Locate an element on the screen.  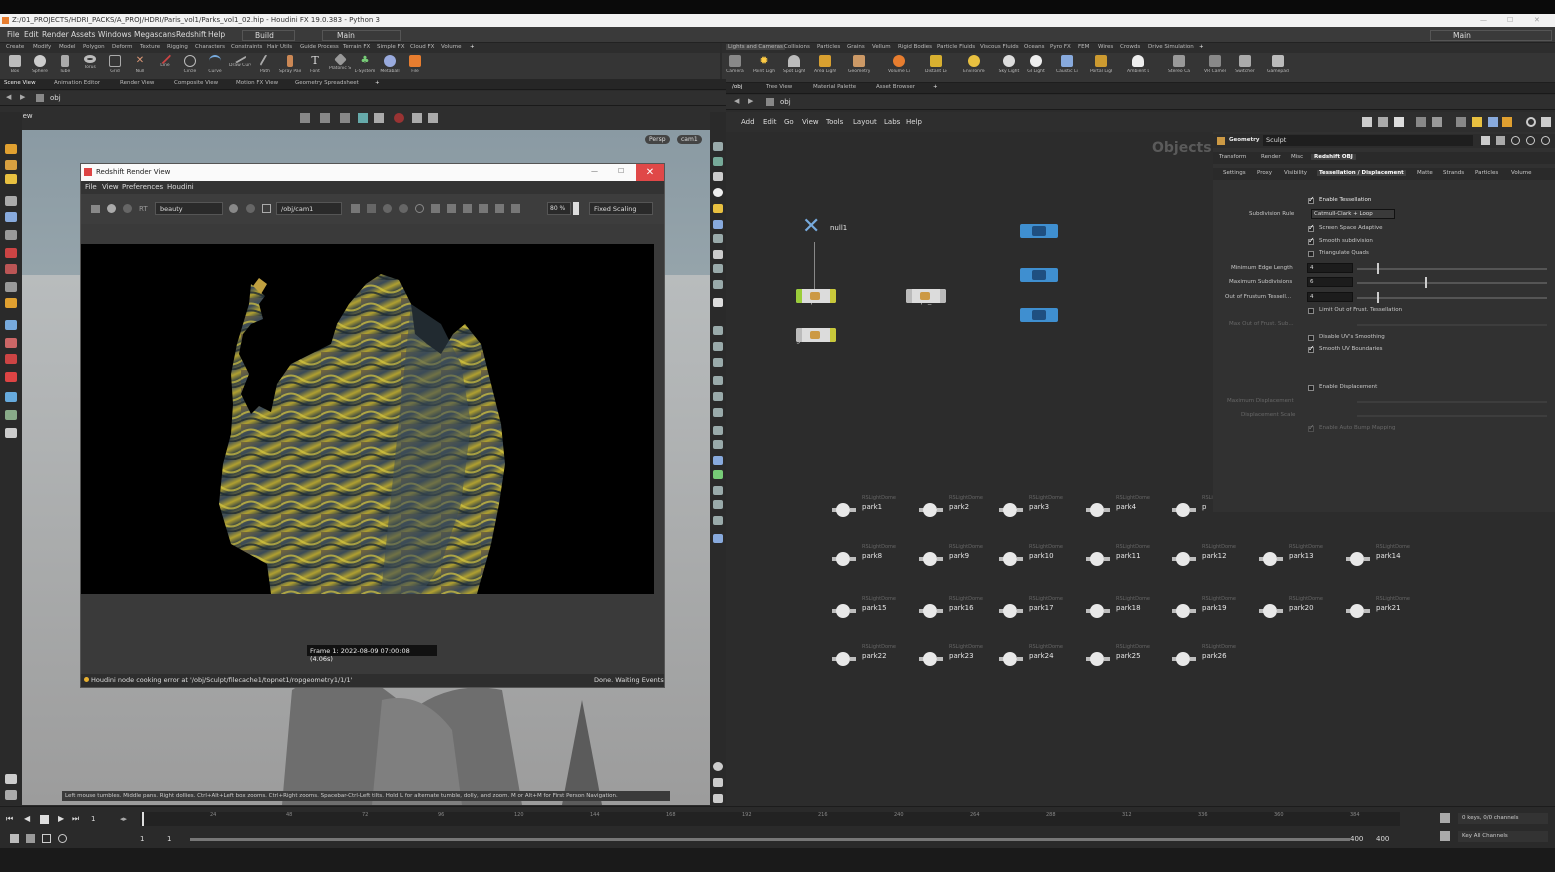
max-subdiv-field: 6 is located at coordinates (1330, 282).